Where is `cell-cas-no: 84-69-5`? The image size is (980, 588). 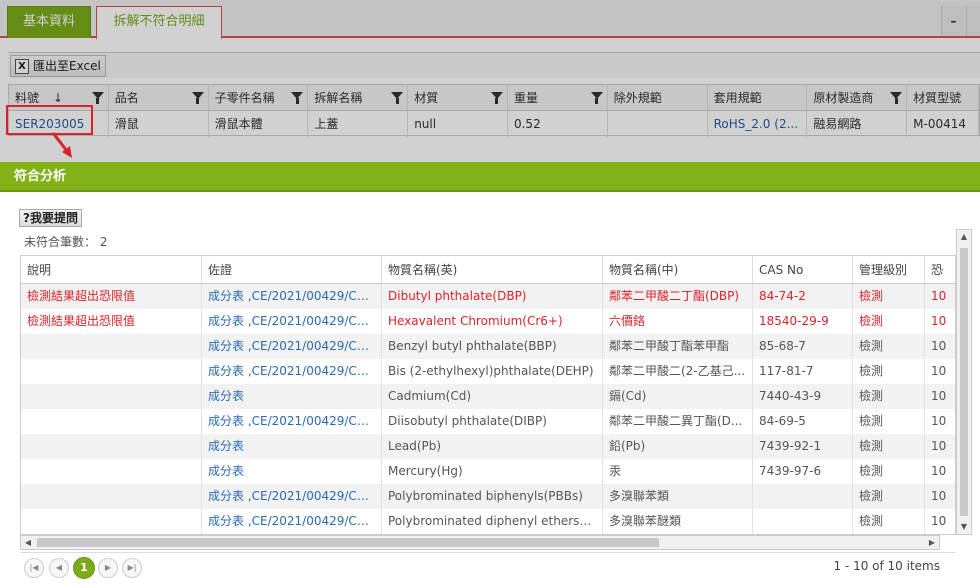 cell-cas-no: 84-69-5 is located at coordinates (803, 421).